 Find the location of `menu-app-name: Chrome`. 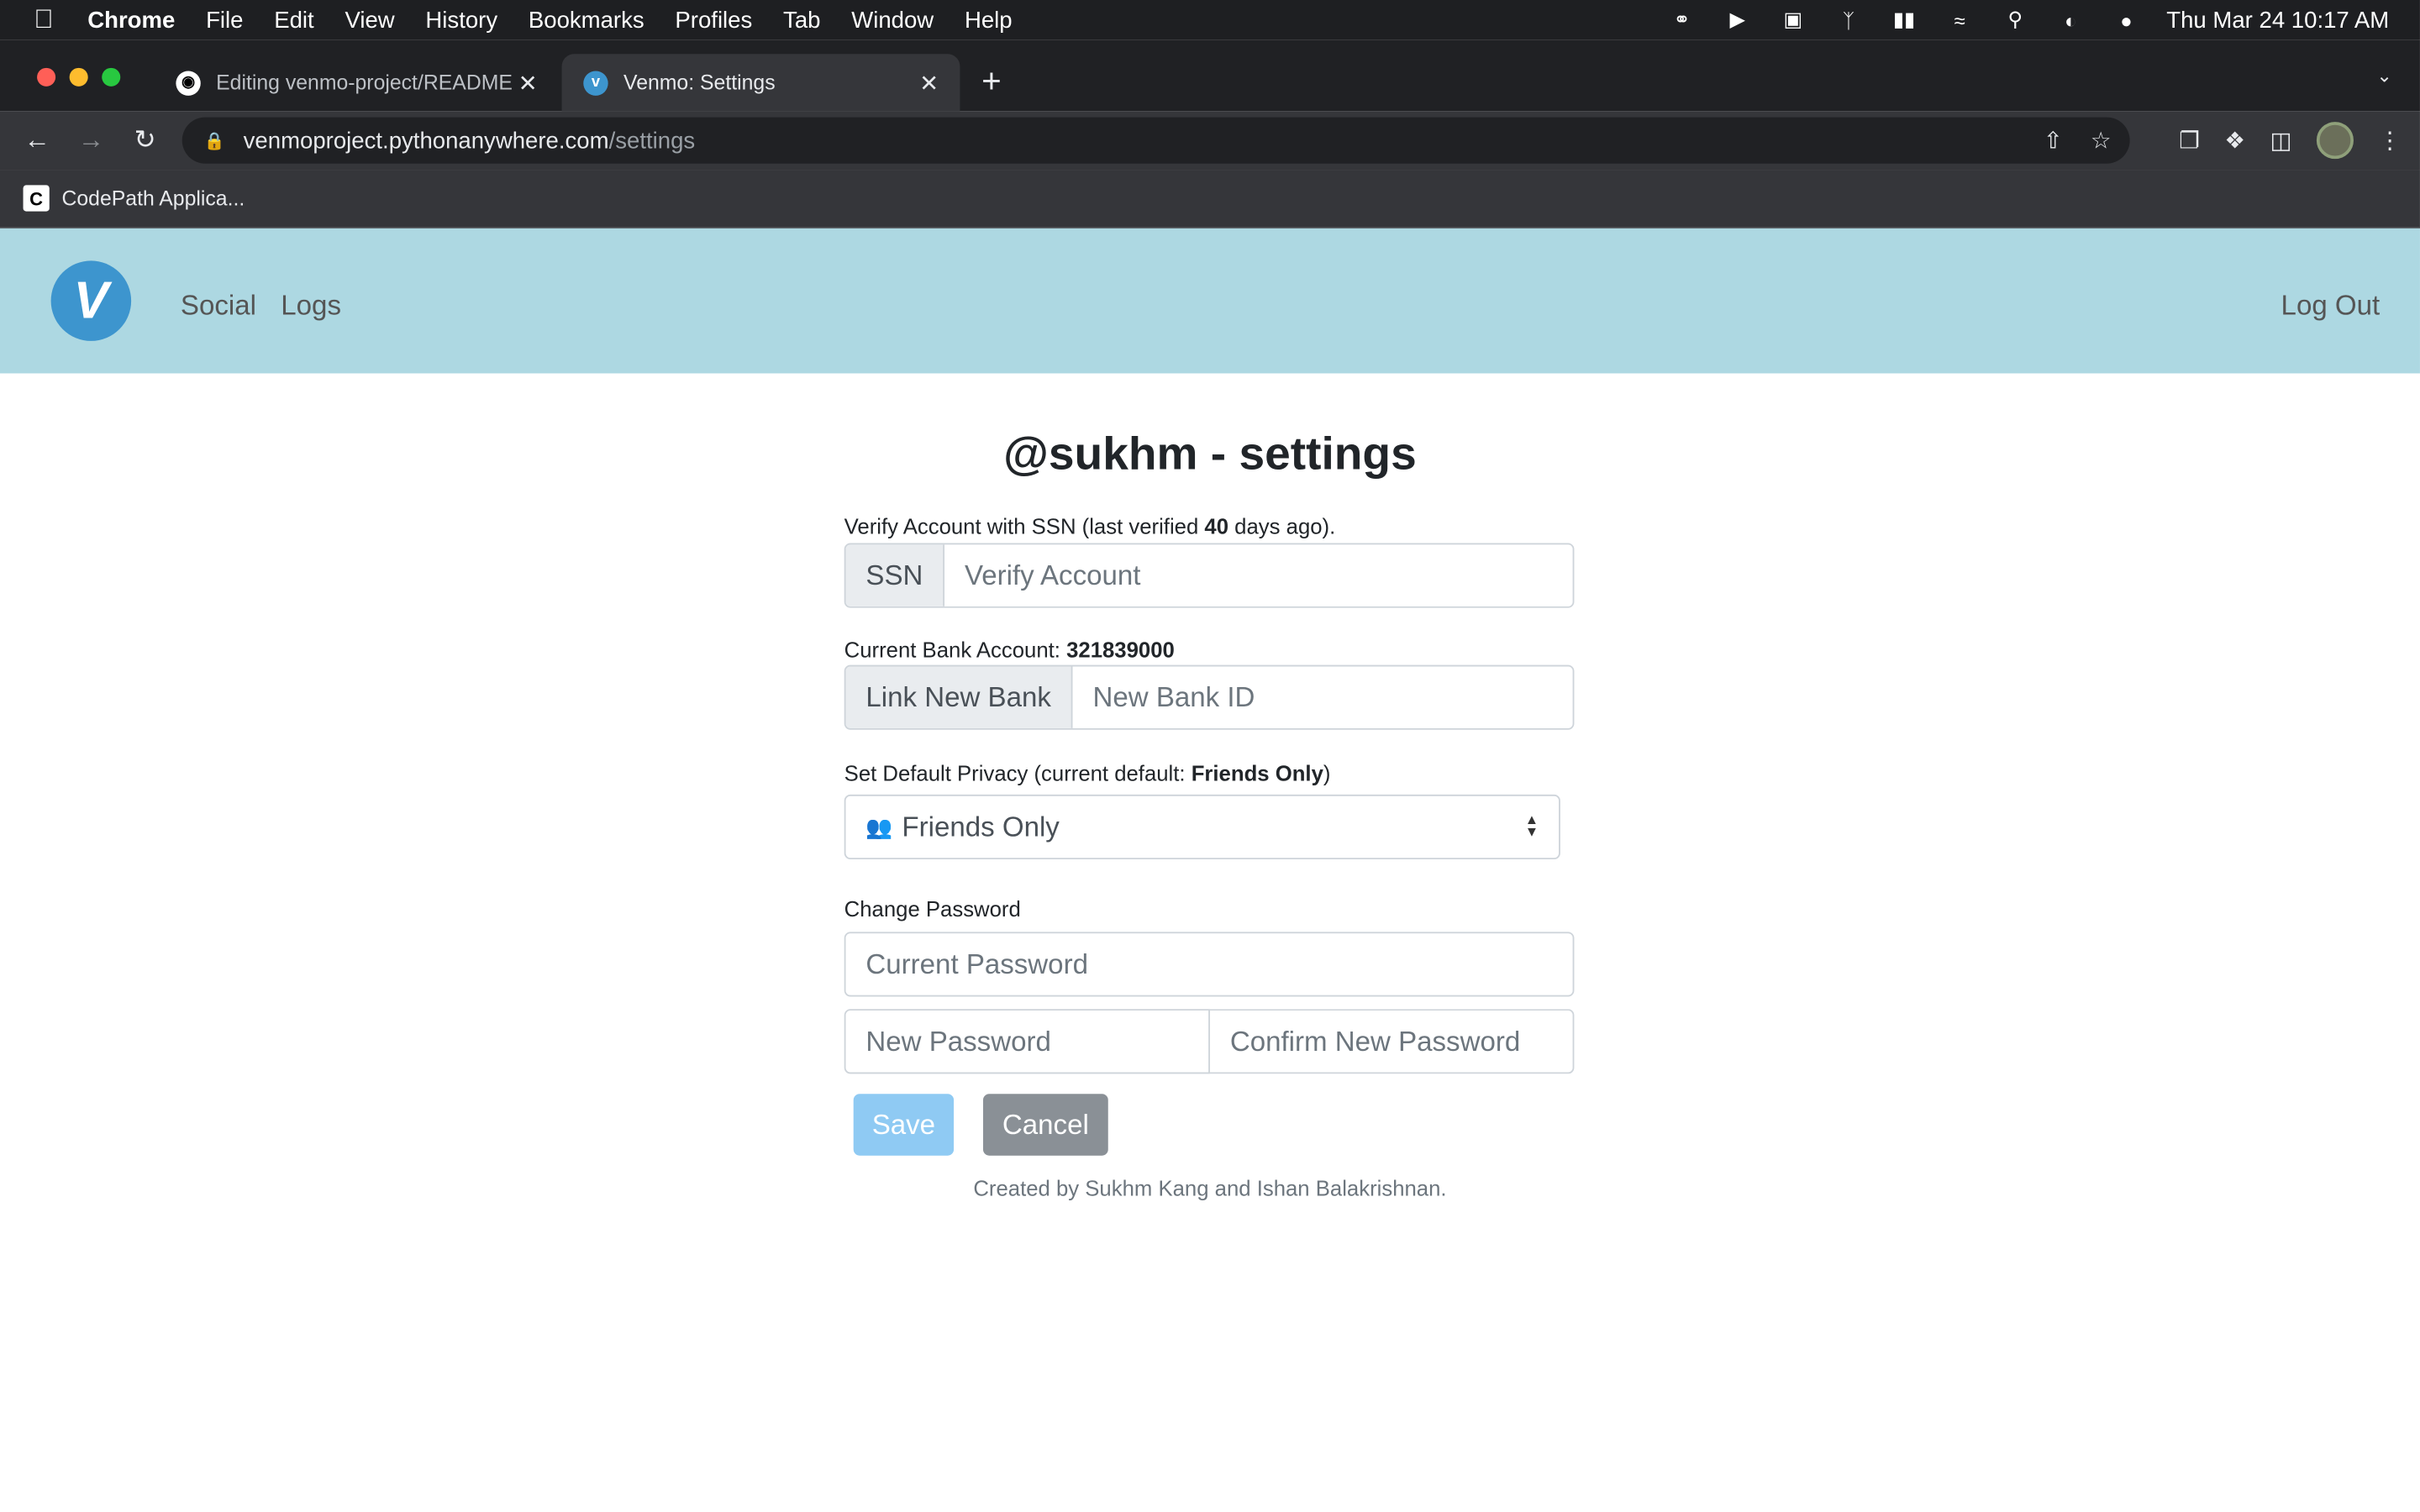

menu-app-name: Chrome is located at coordinates (131, 20).